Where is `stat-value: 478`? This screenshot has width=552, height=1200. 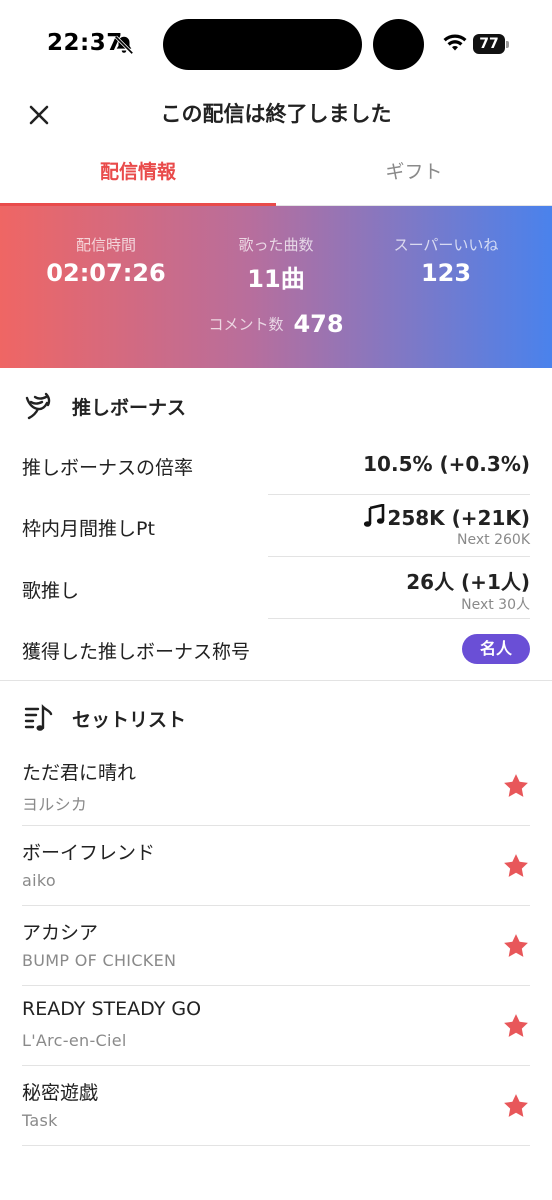
stat-value: 478 is located at coordinates (318, 324).